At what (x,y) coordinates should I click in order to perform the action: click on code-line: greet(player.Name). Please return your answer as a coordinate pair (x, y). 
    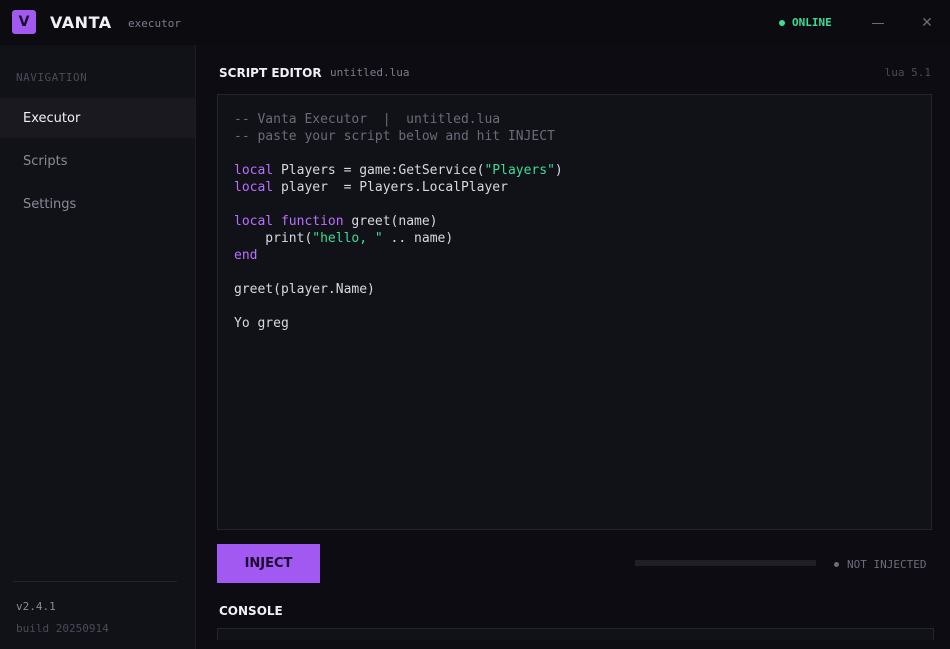
    Looking at the image, I should click on (304, 289).